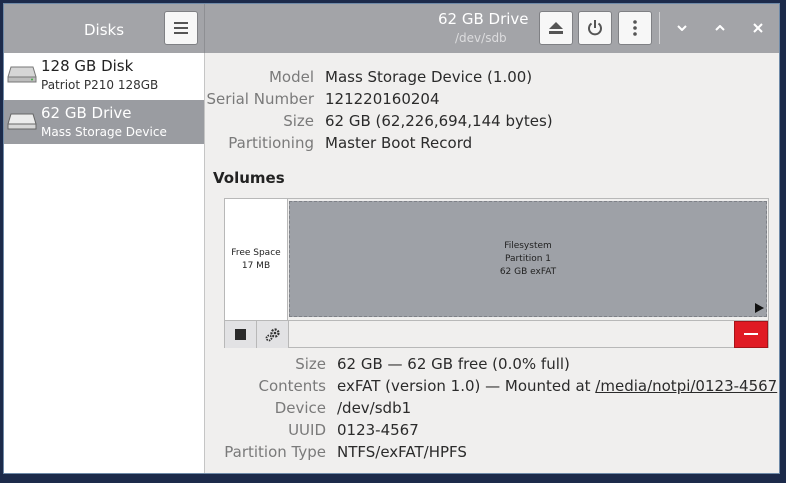 Image resolution: width=786 pixels, height=483 pixels. I want to click on volume-toolbar, so click(496, 334).